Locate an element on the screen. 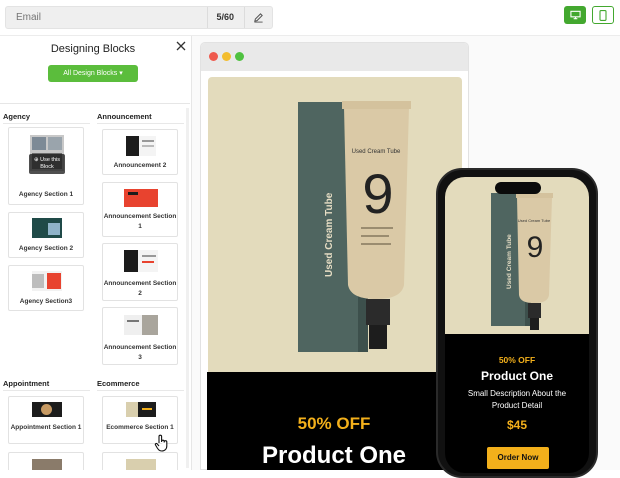  category-ecommerce: Ecommerce is located at coordinates (118, 383).